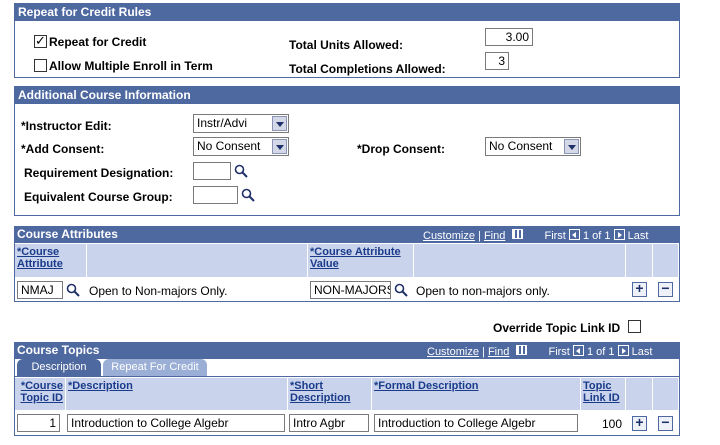  What do you see at coordinates (603, 394) in the screenshot?
I see `col-topic-link-id: Topic Link ID` at bounding box center [603, 394].